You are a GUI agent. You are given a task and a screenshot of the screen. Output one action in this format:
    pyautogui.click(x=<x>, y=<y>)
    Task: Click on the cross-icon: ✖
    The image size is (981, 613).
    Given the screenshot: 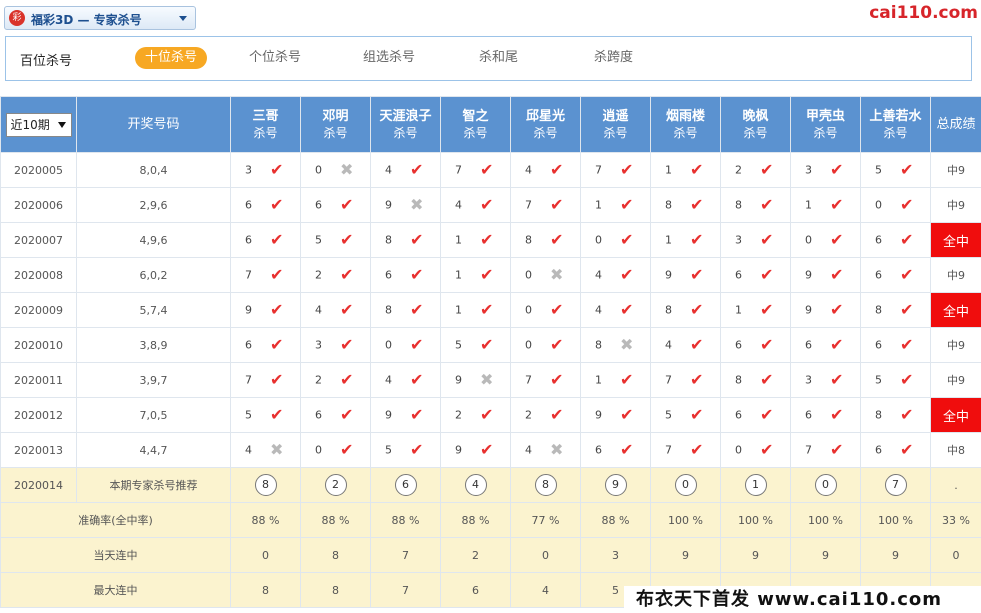 What is the action you would take?
    pyautogui.click(x=557, y=274)
    